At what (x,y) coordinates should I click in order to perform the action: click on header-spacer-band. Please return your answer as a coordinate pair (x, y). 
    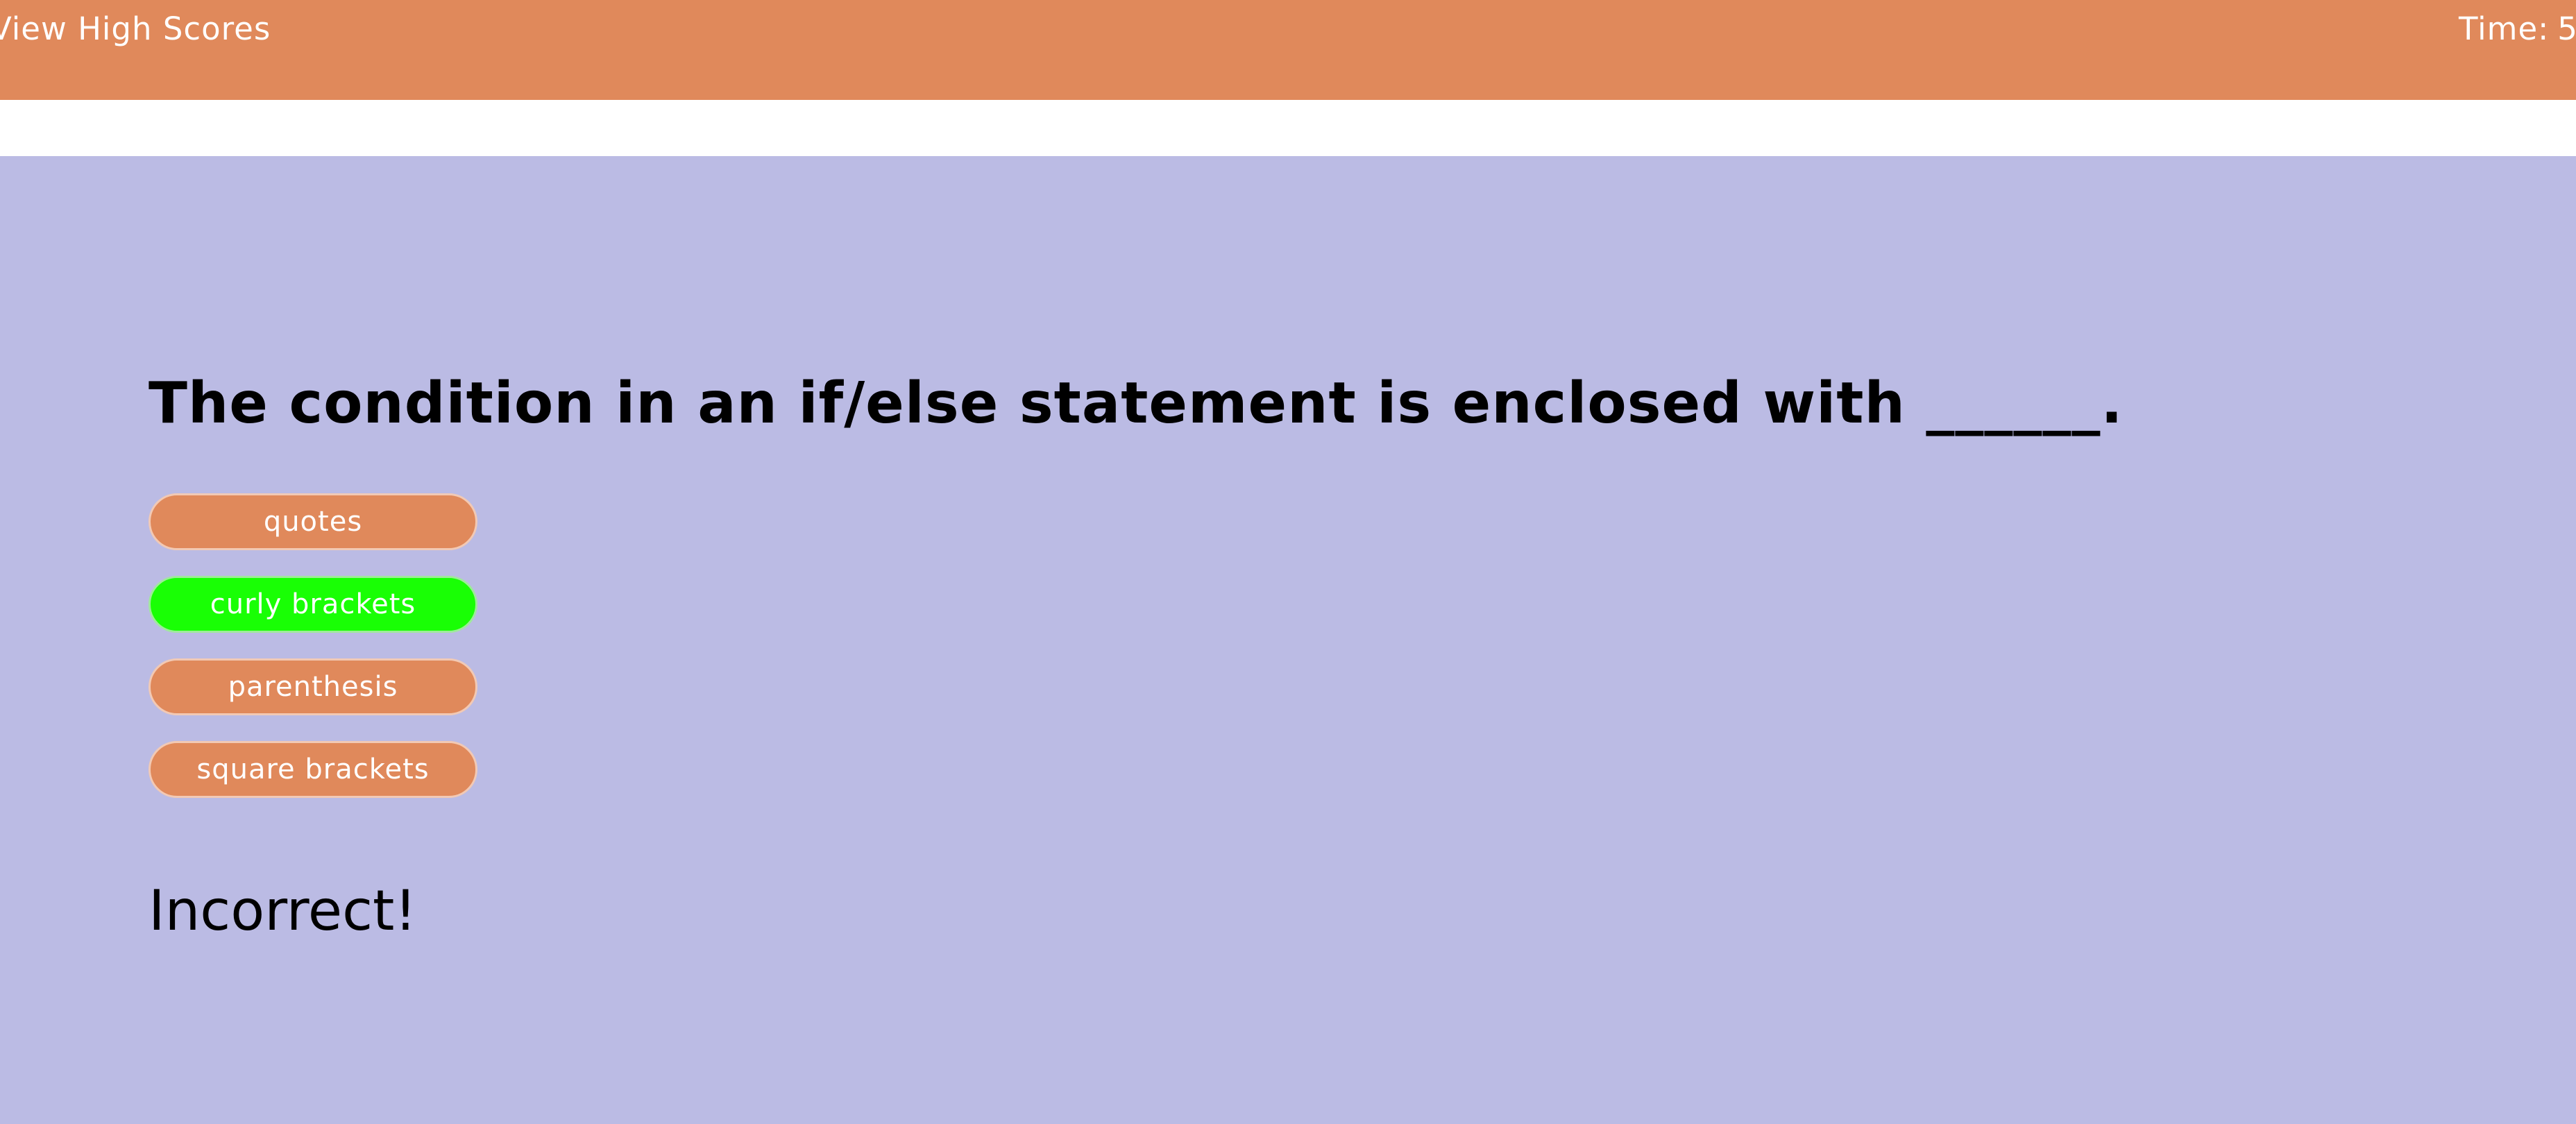
    Looking at the image, I should click on (1288, 128).